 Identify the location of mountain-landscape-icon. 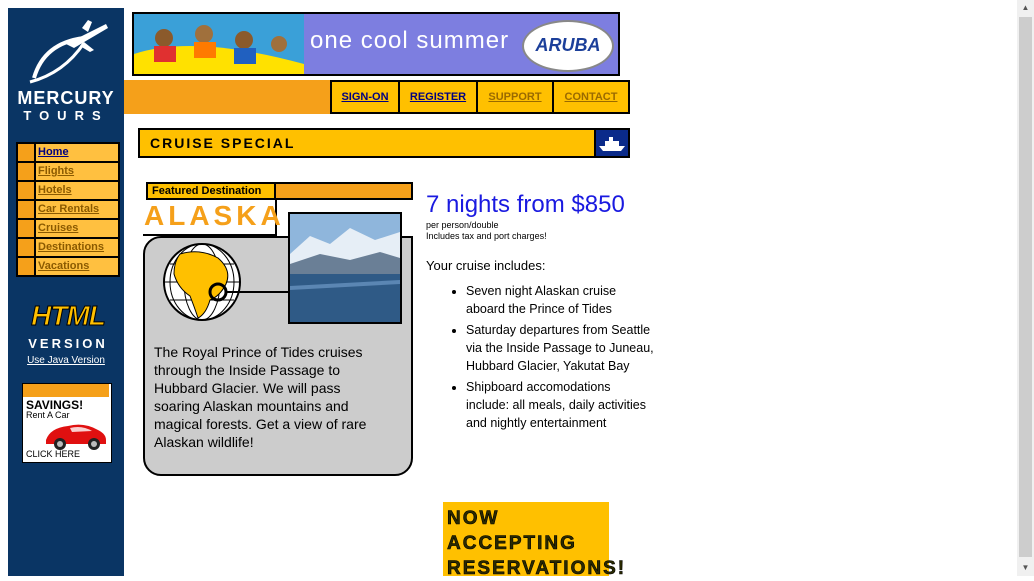
(345, 268).